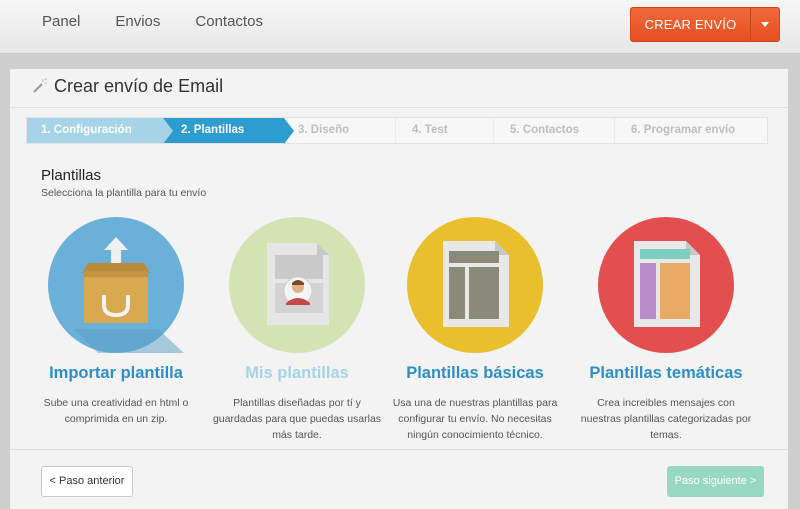 The width and height of the screenshot is (800, 509). I want to click on main-nav: Panel Envios Contactos, so click(170, 21).